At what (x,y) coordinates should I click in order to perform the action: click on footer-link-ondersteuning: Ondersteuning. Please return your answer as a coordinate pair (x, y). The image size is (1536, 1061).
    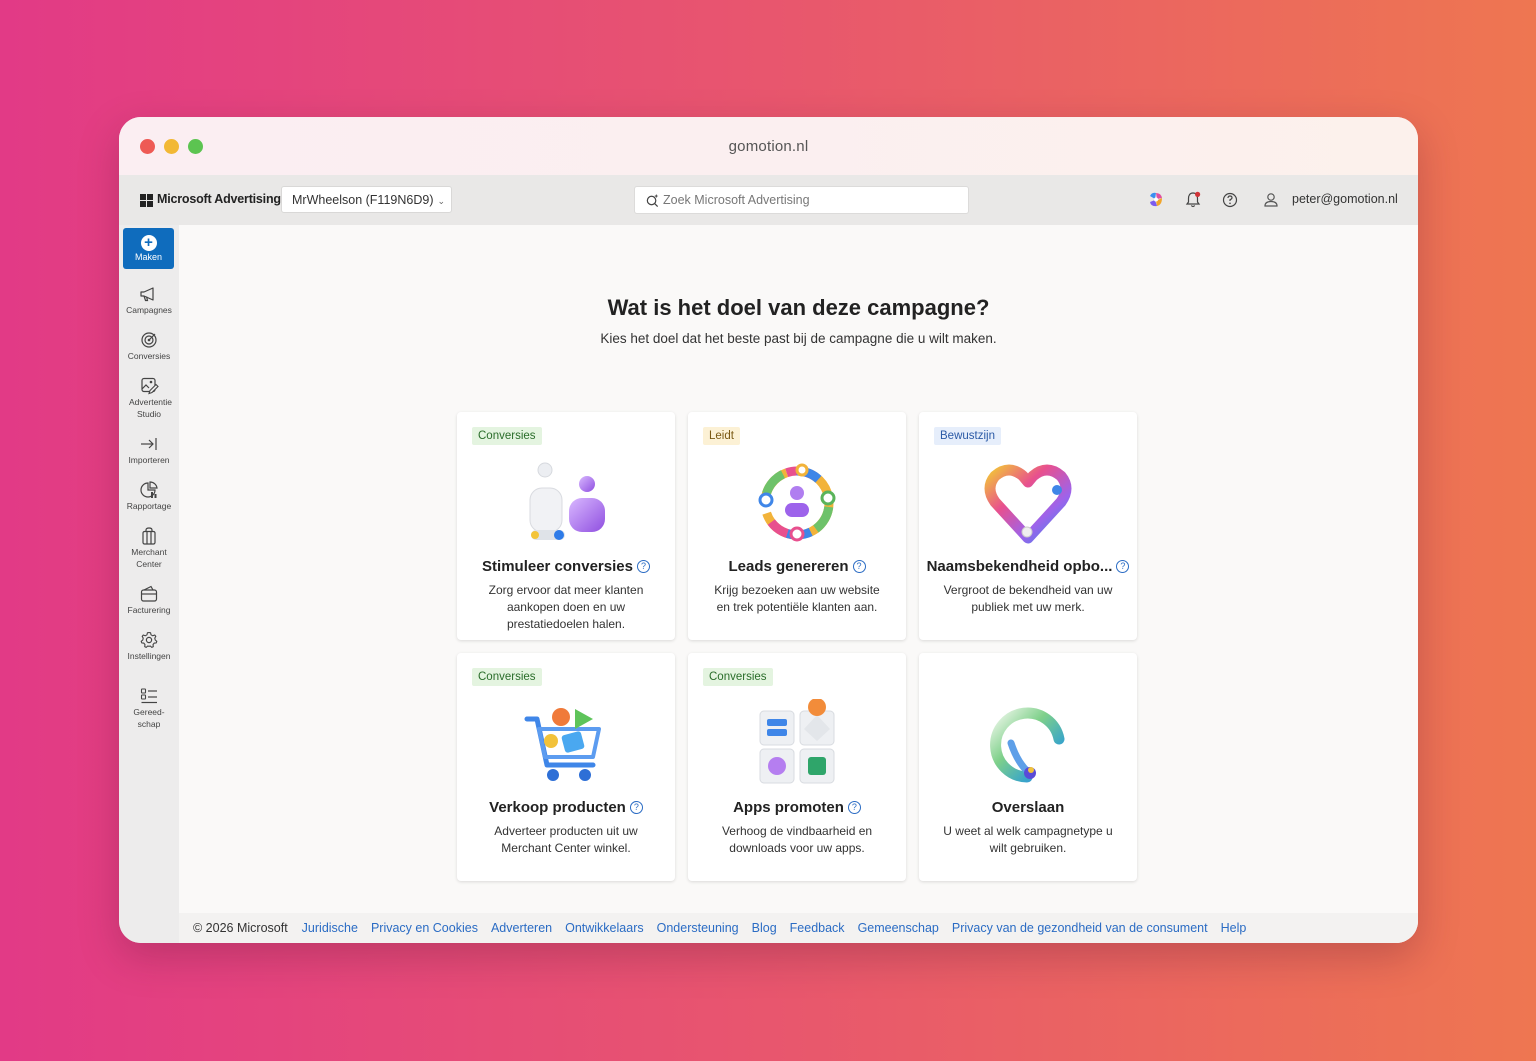
    Looking at the image, I should click on (698, 928).